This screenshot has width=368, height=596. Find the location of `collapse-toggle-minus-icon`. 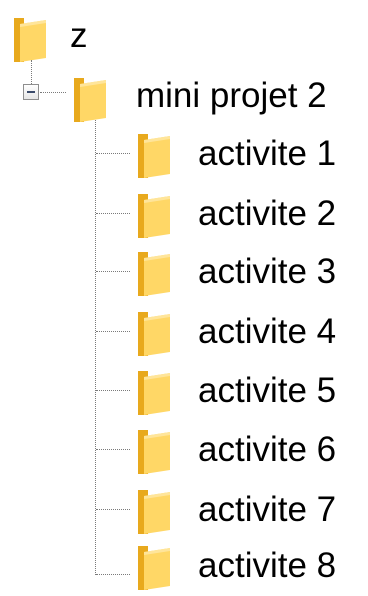

collapse-toggle-minus-icon is located at coordinates (31, 92).